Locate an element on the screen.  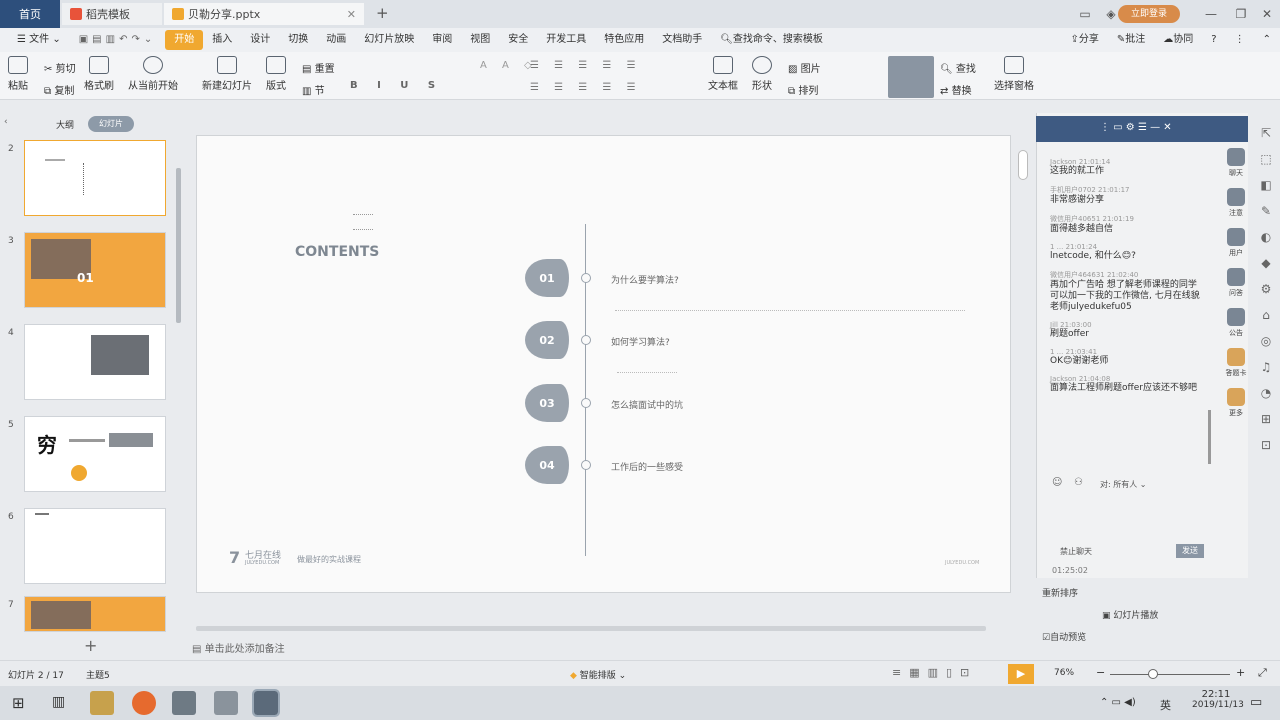
thumbnail-scrollbar is located at coordinates (178, 245).